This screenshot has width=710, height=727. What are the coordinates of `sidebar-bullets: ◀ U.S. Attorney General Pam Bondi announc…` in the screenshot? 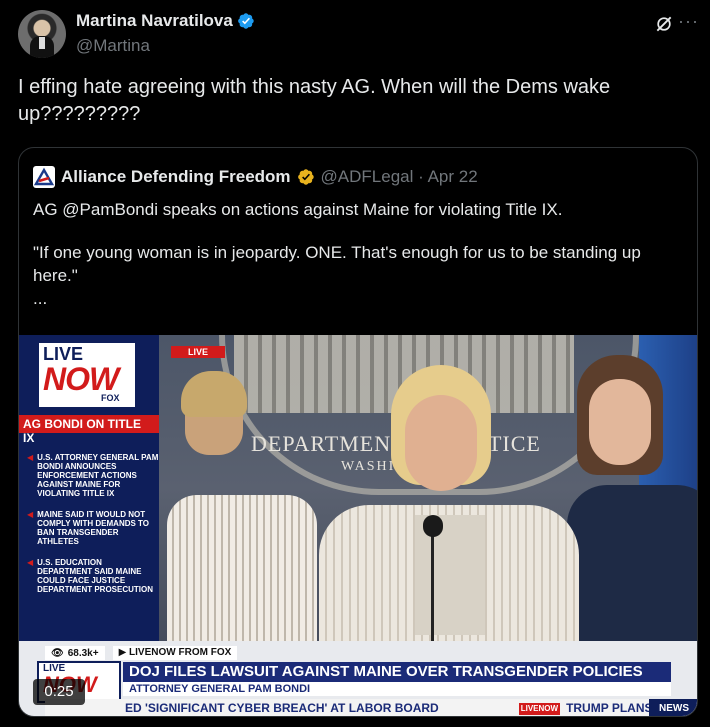 It's located at (93, 529).